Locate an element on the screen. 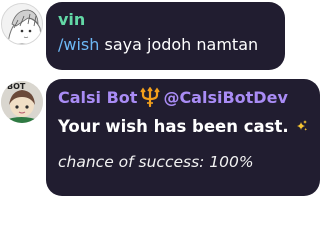  message-text: /wish saya jodoh namtan is located at coordinates (165, 44).